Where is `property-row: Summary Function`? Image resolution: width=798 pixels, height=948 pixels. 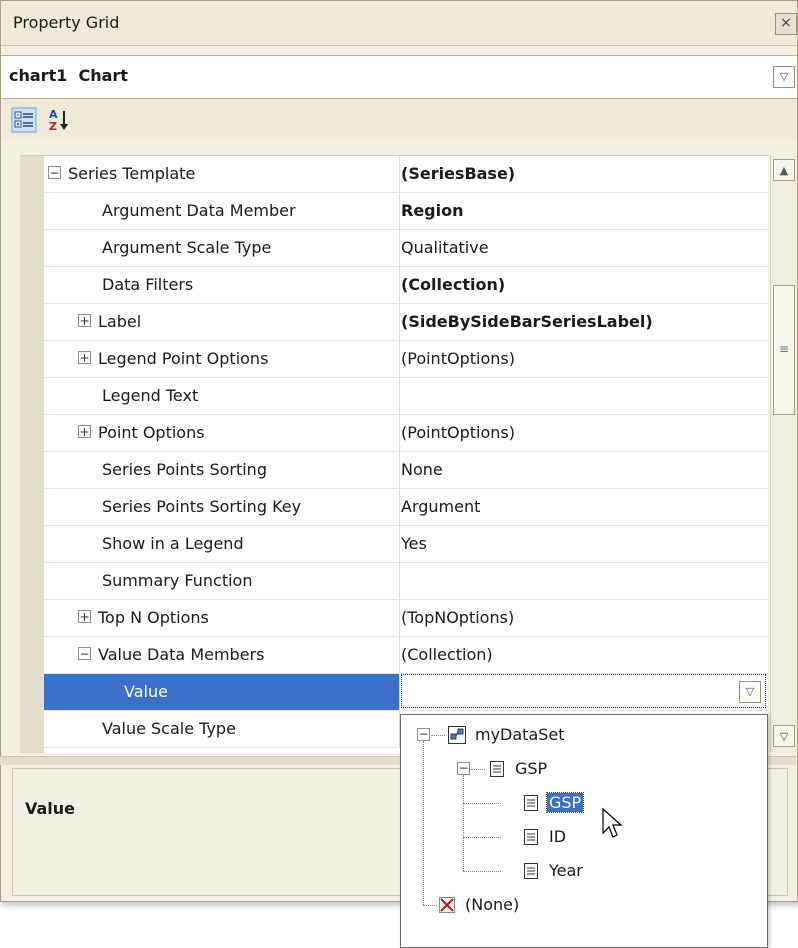 property-row: Summary Function is located at coordinates (406, 581).